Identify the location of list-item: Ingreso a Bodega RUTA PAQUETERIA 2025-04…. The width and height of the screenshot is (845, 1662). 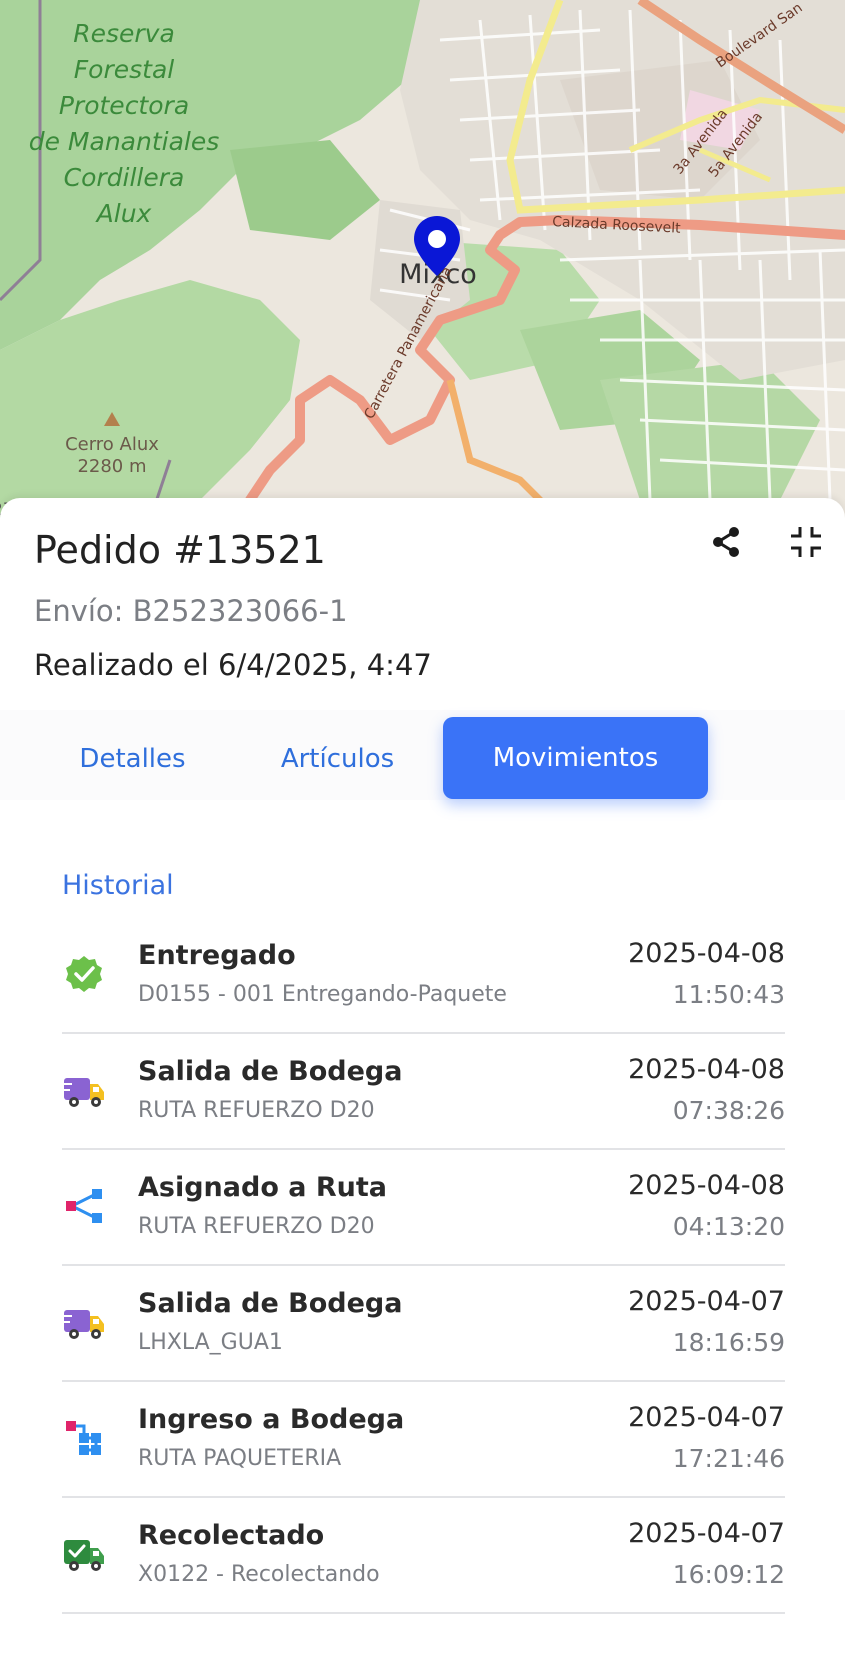
(423, 1440).